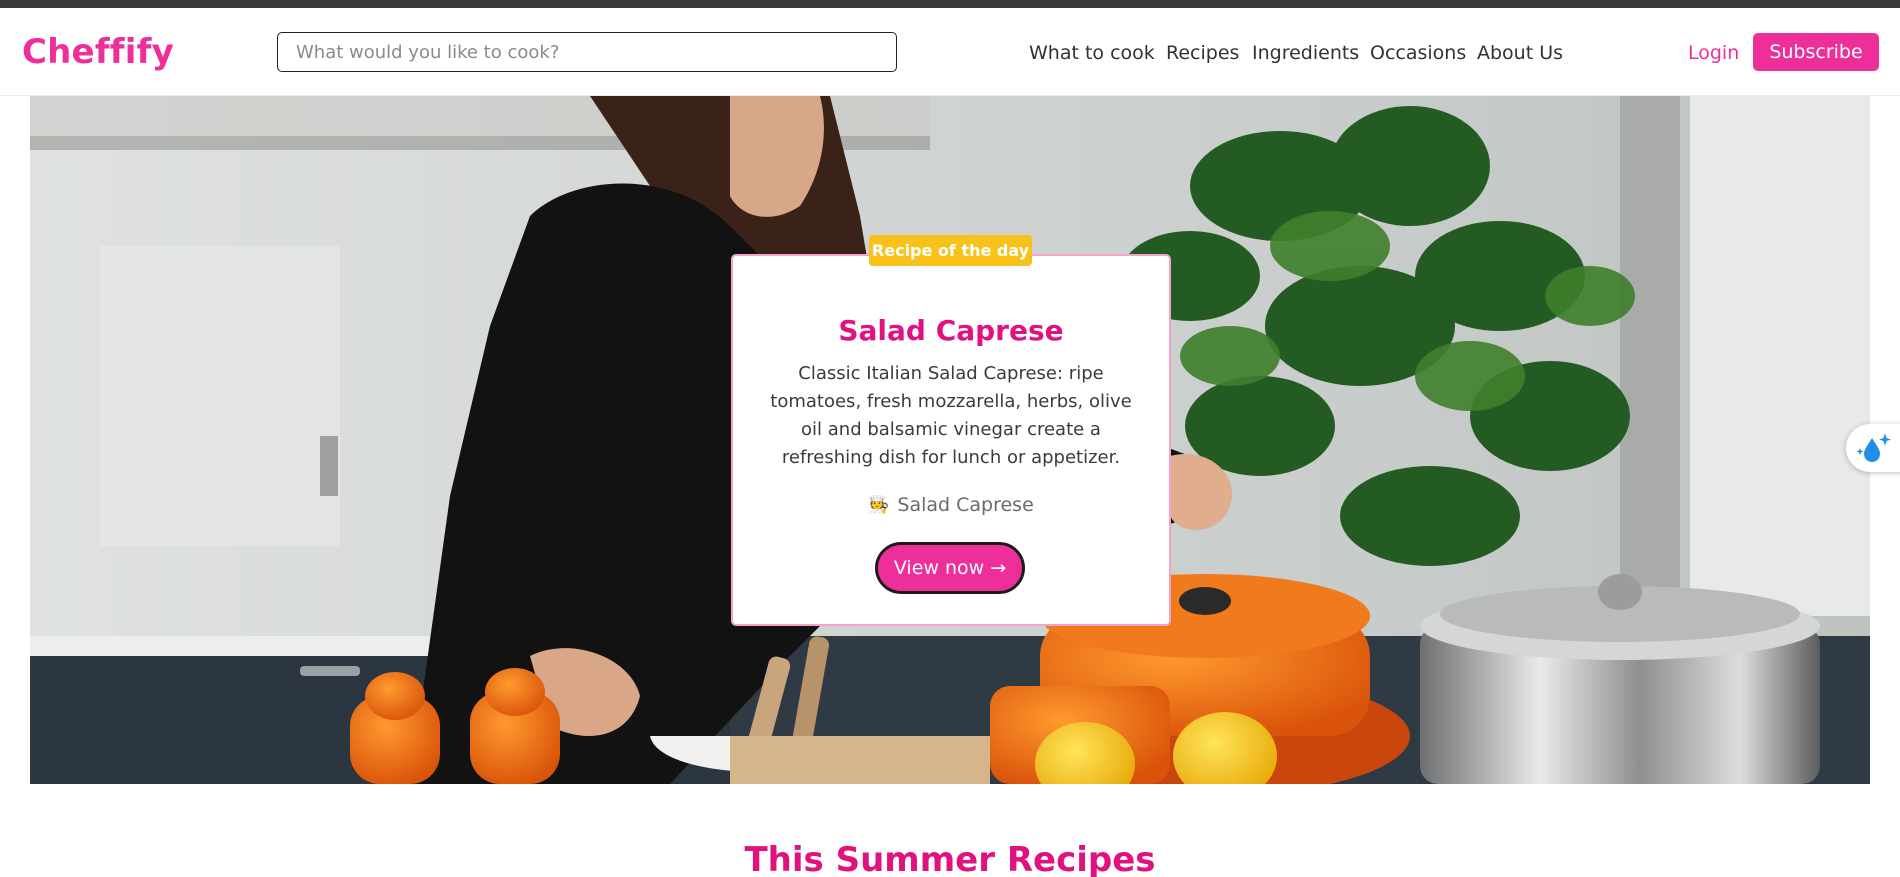  What do you see at coordinates (965, 505) in the screenshot?
I see `recipe-author-name: Salad Caprese` at bounding box center [965, 505].